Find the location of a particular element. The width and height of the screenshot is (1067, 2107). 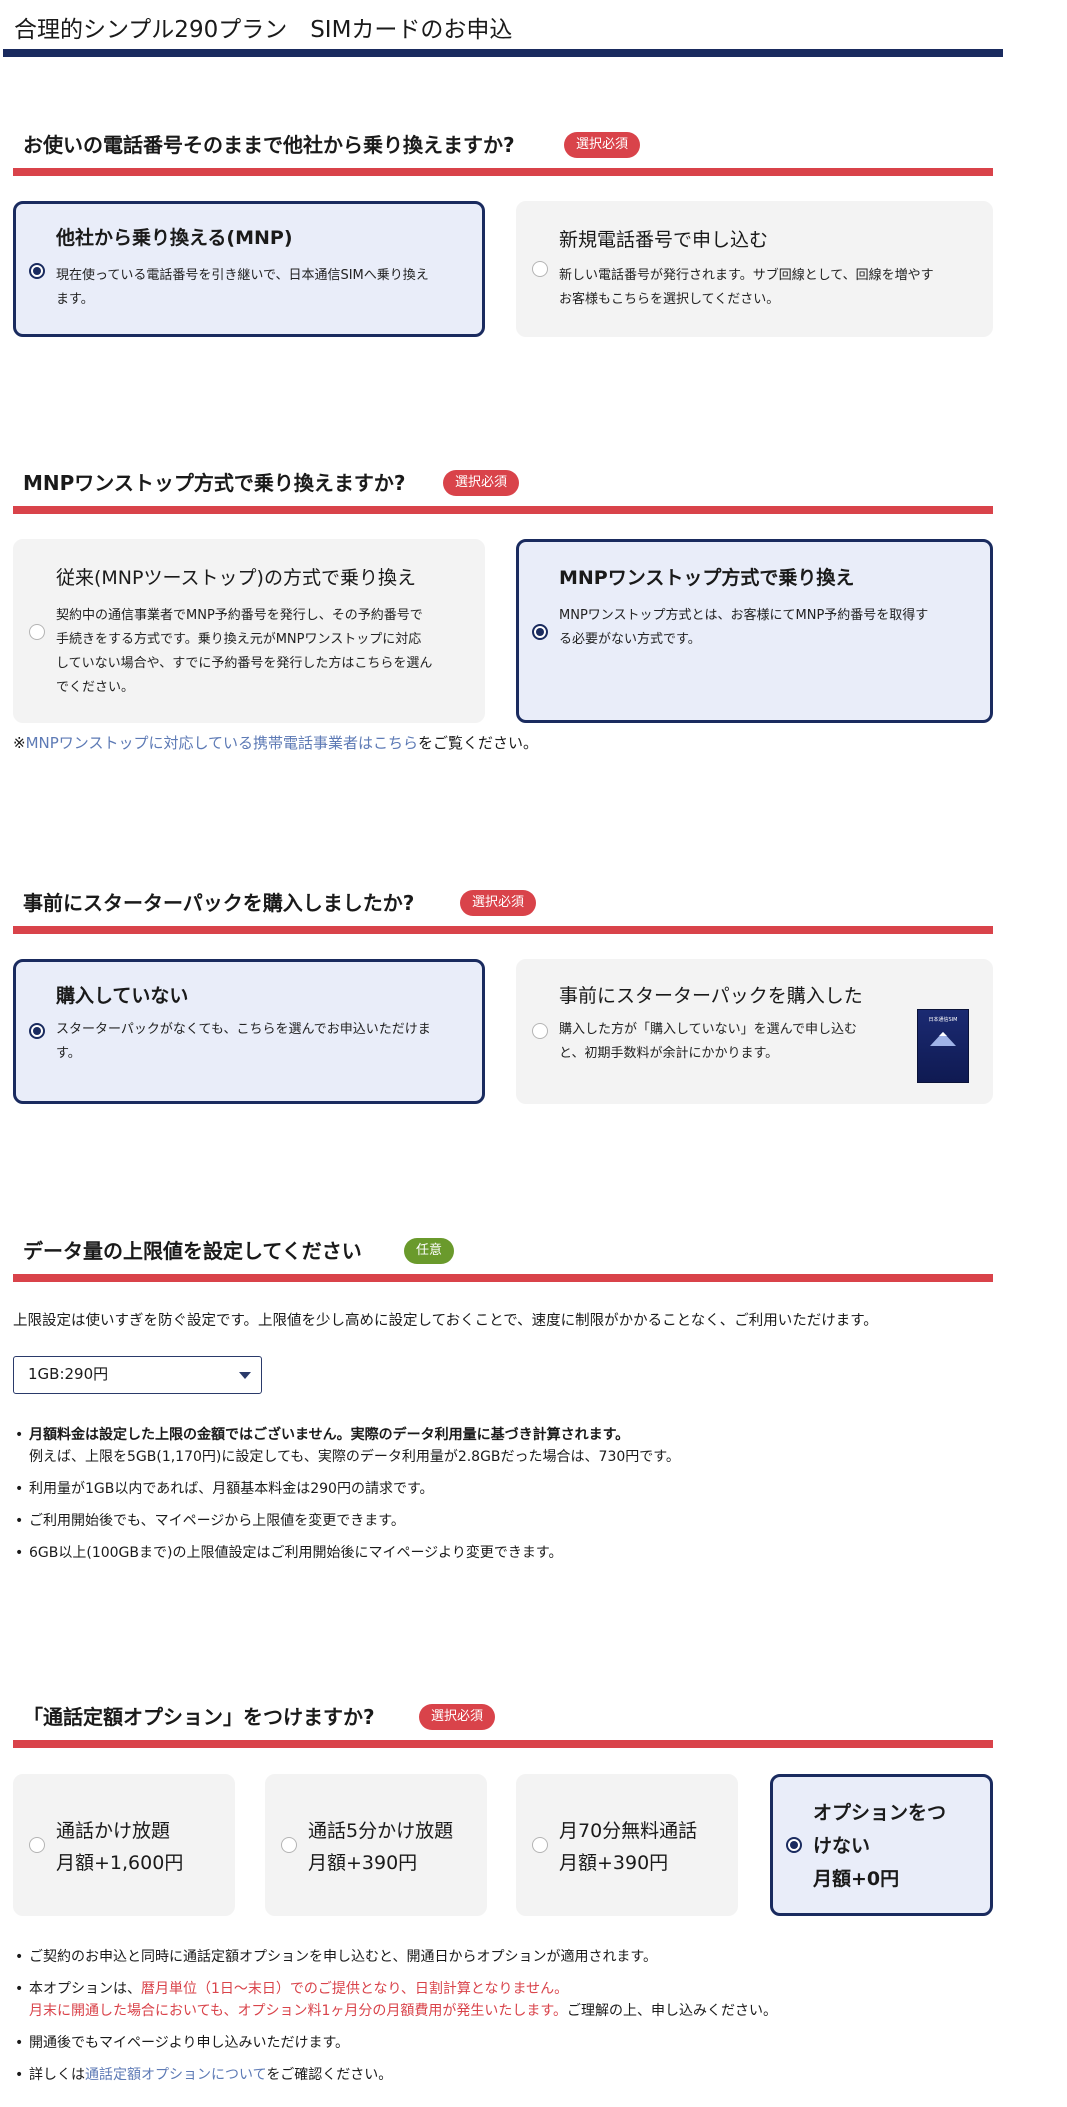

section-data-cap: データ量の上限値を設定してください 任意 is located at coordinates (503, 1259).